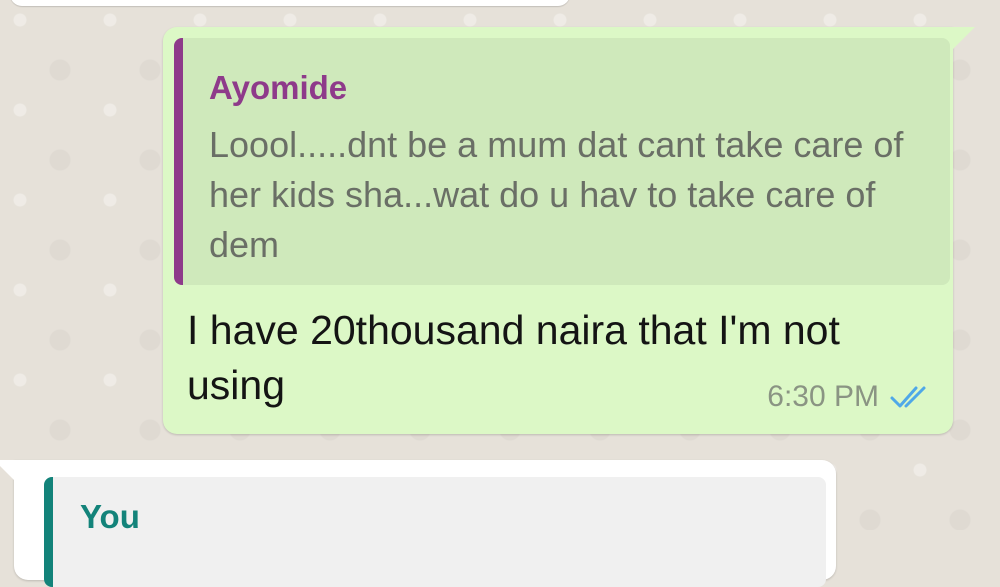  I want to click on quoted-message: You, so click(435, 532).